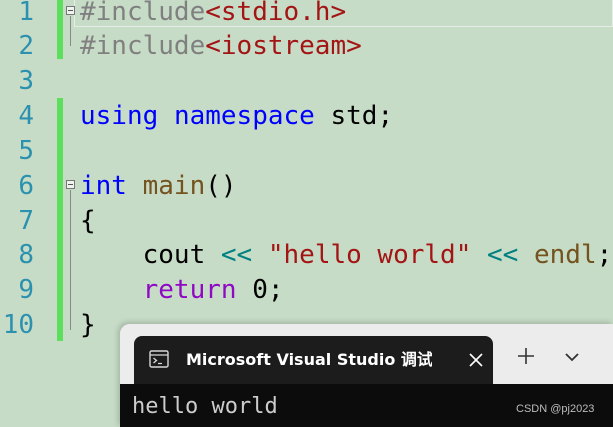 The height and width of the screenshot is (427, 613). I want to click on code-token: 0;, so click(260, 290).